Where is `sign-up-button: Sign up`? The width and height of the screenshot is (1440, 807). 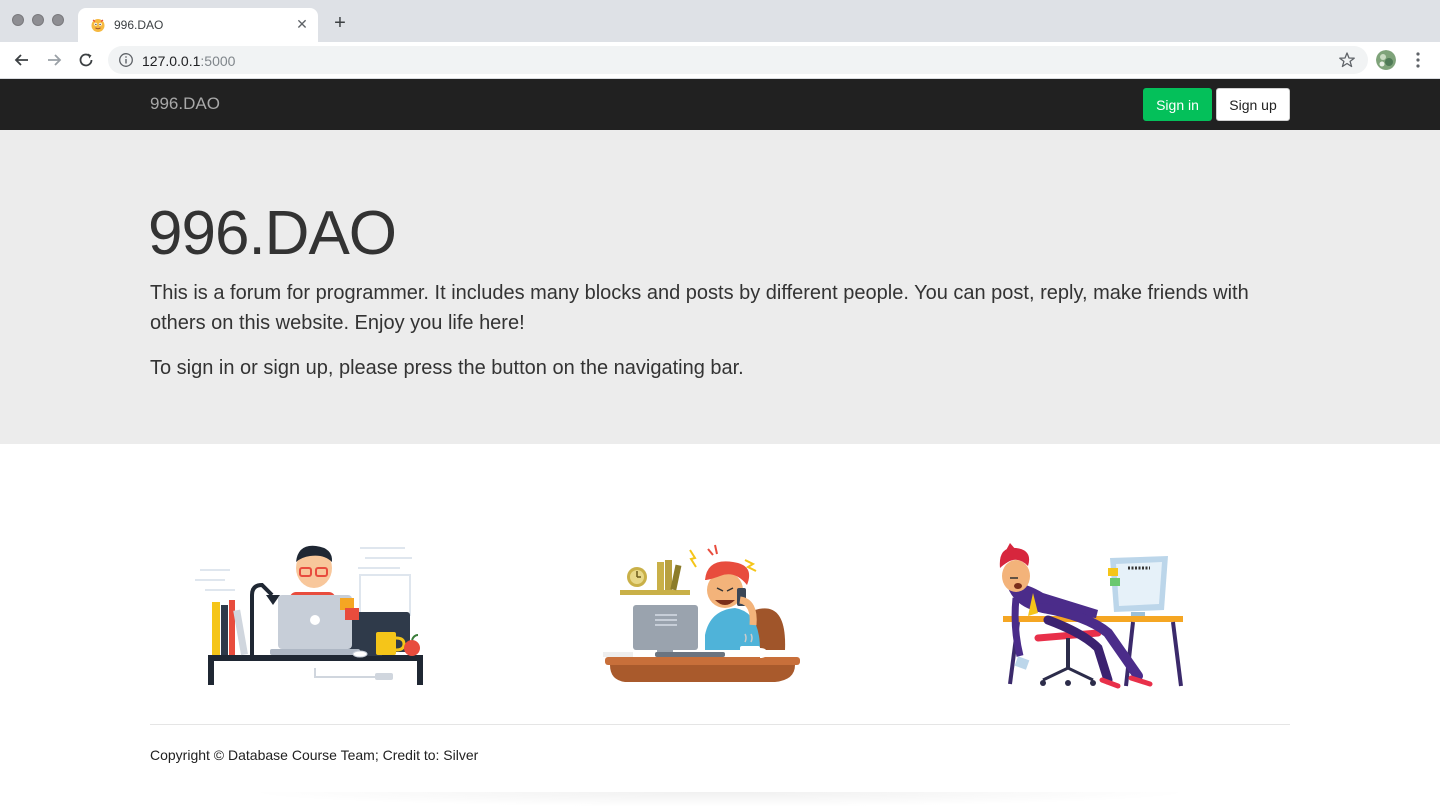
sign-up-button: Sign up is located at coordinates (1253, 104).